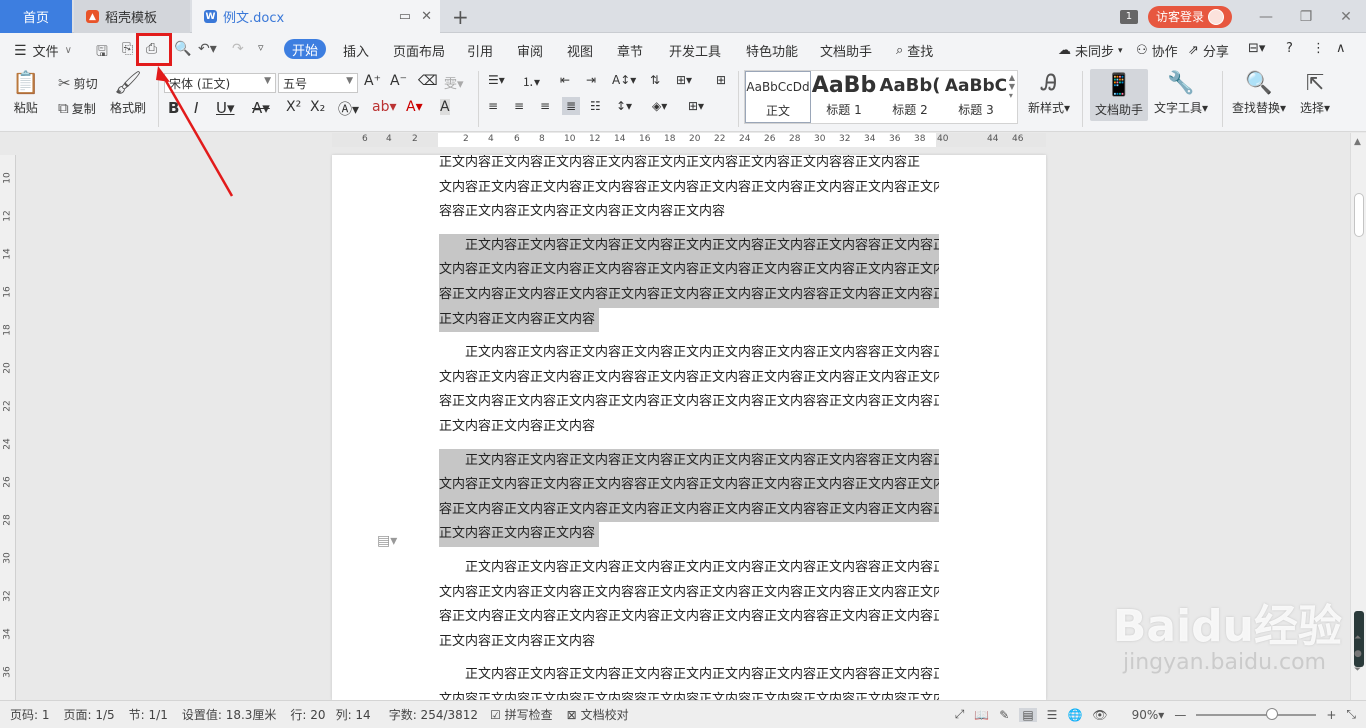 Image resolution: width=1366 pixels, height=728 pixels. What do you see at coordinates (220, 83) in the screenshot?
I see `font-name-select: 宋体 (正文) ▼` at bounding box center [220, 83].